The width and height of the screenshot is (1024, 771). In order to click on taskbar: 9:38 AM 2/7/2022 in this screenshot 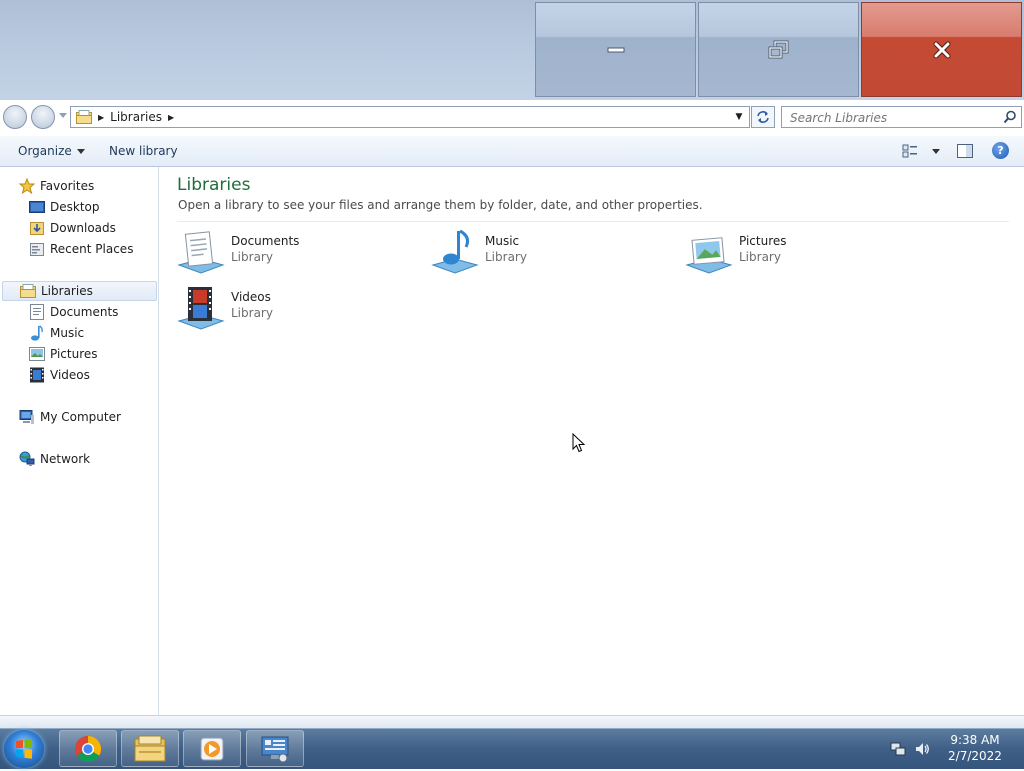, I will do `click(512, 748)`.